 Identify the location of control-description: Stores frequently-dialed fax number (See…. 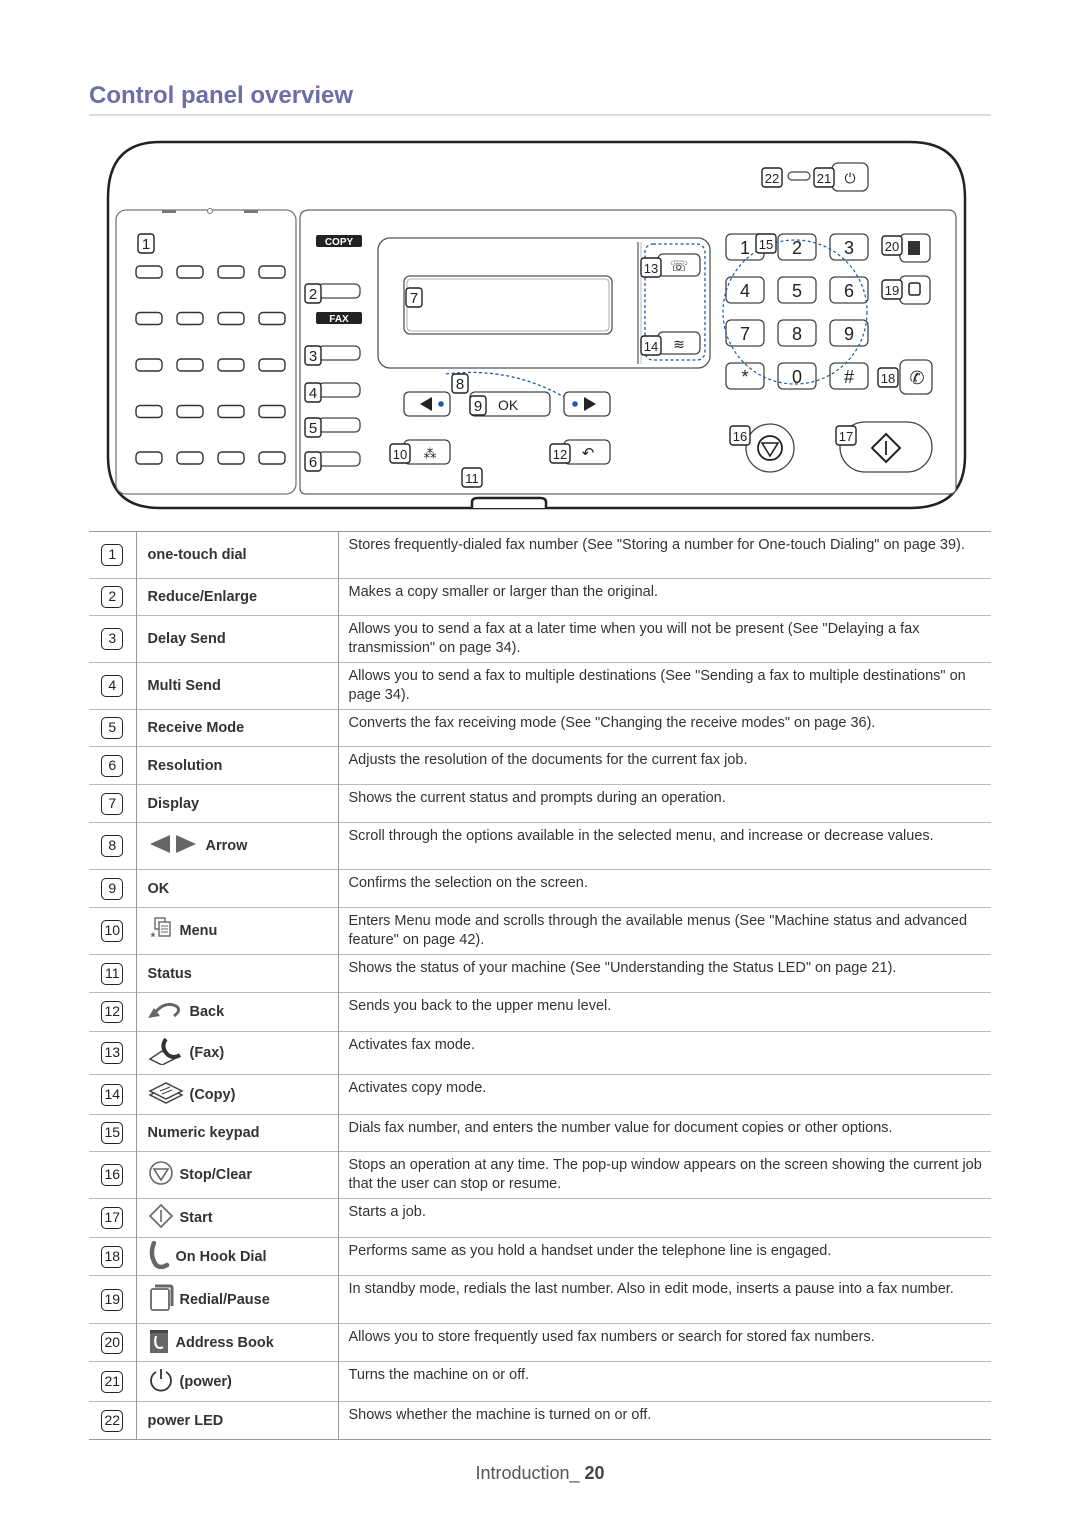
(664, 555).